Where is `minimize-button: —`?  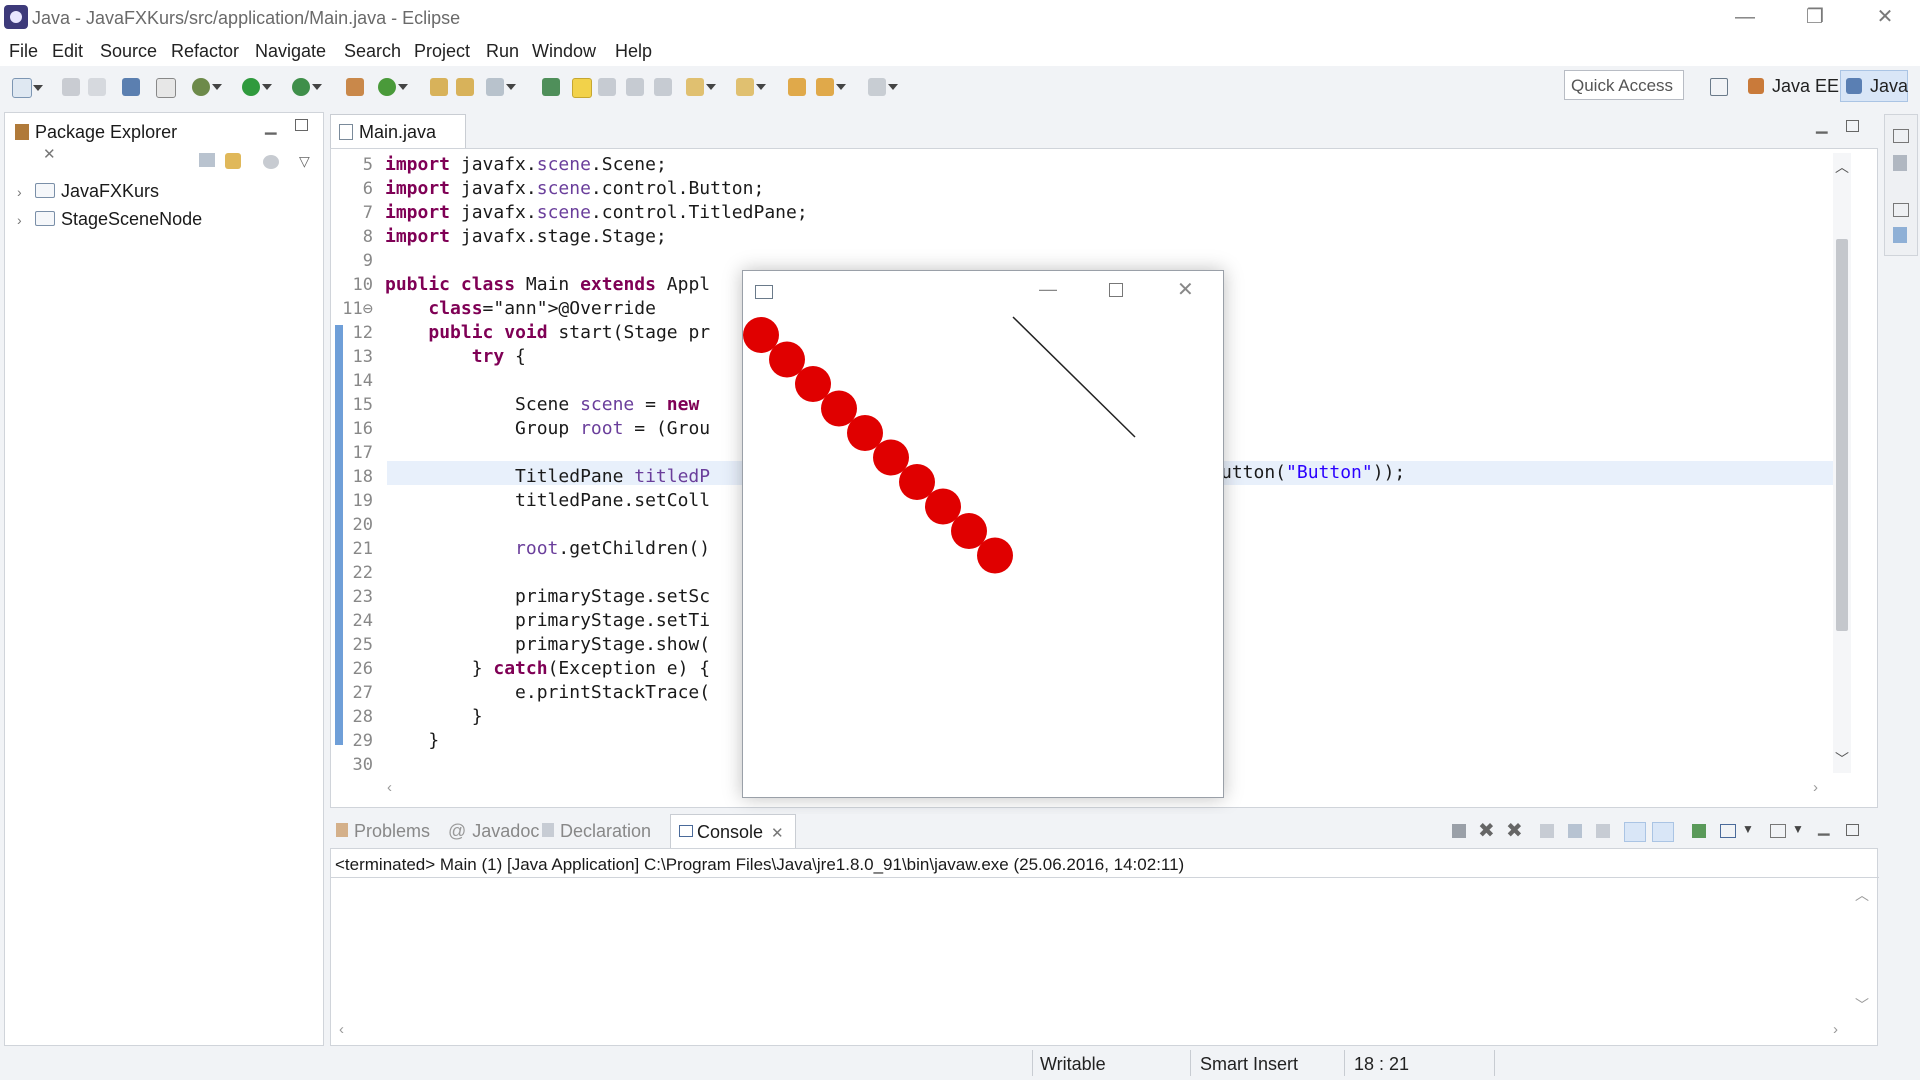 minimize-button: — is located at coordinates (1745, 18).